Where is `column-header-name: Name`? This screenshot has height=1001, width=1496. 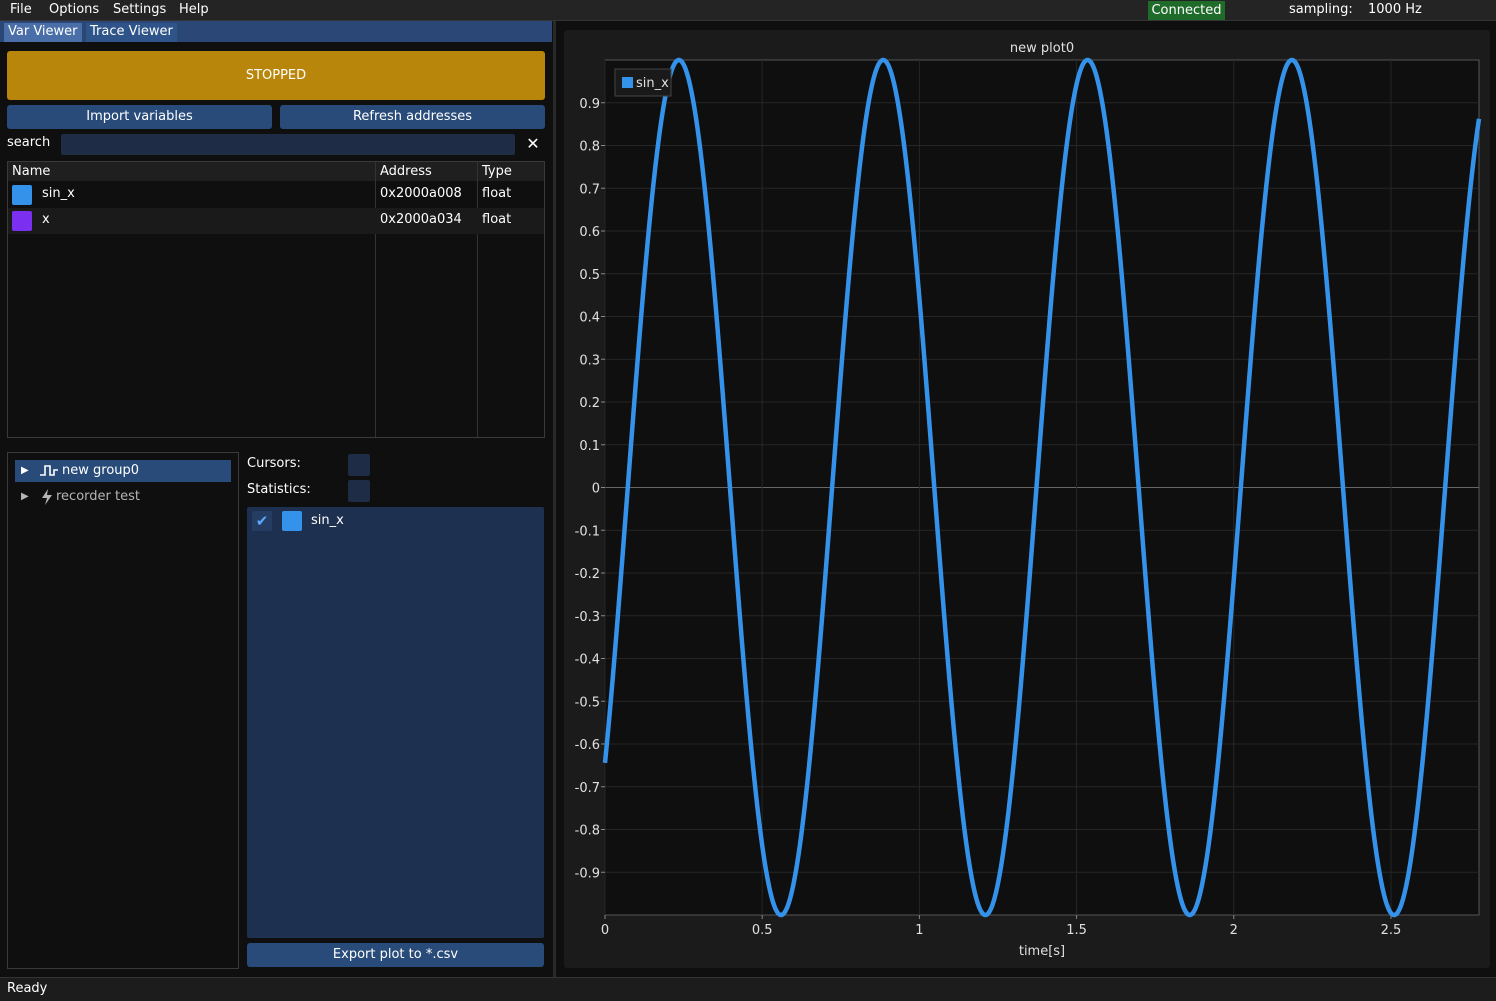
column-header-name: Name is located at coordinates (191, 171).